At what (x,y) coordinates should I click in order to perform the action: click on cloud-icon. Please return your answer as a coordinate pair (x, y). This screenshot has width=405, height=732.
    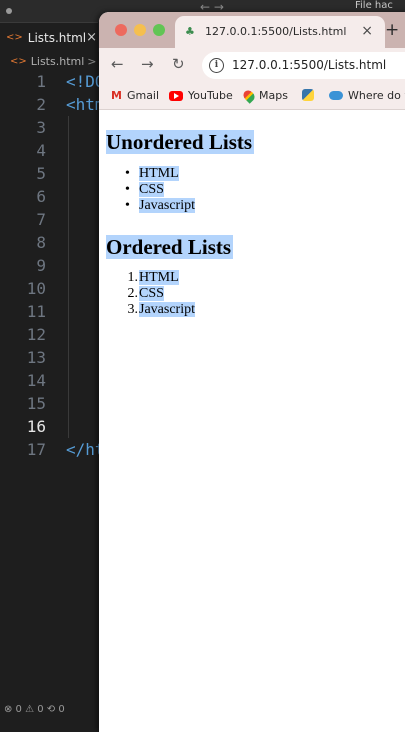
    Looking at the image, I should click on (336, 95).